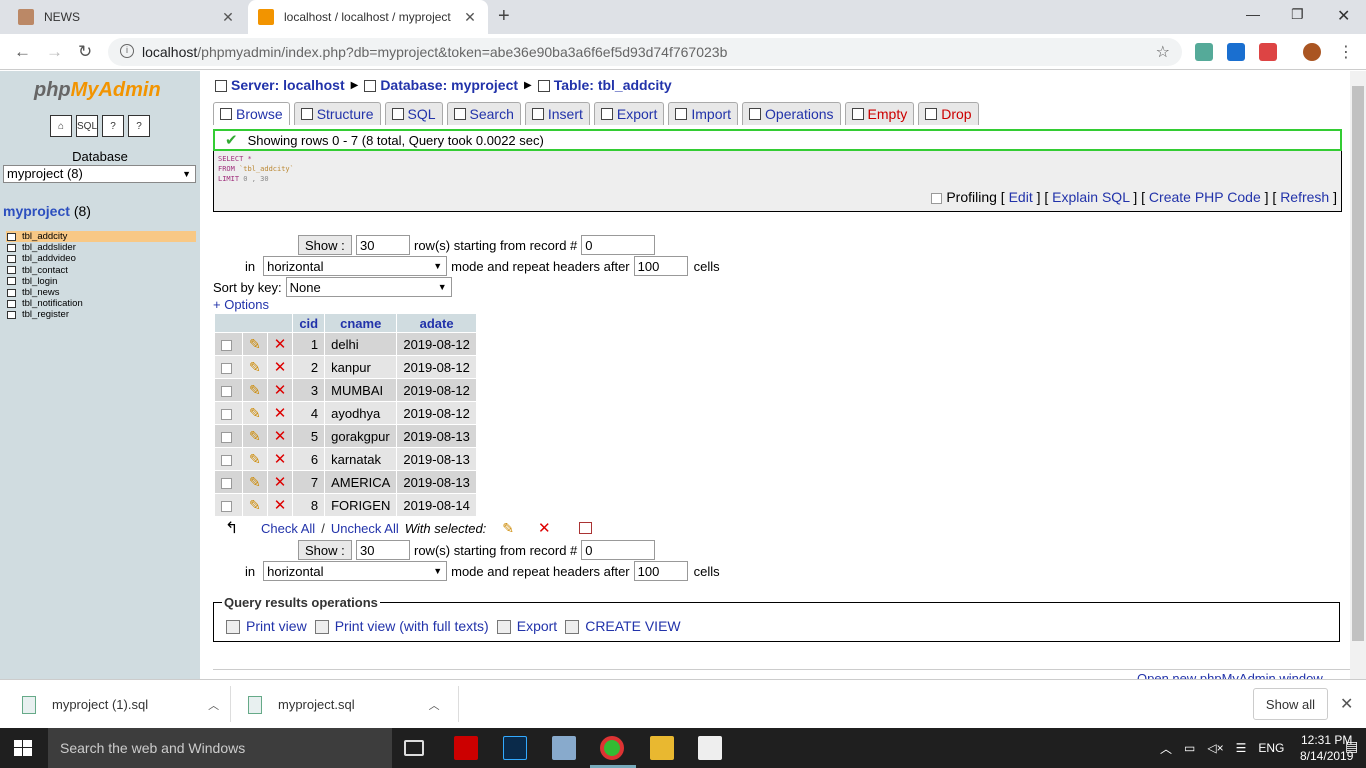 The image size is (1366, 768). What do you see at coordinates (710, 748) in the screenshot?
I see `notepad-icon` at bounding box center [710, 748].